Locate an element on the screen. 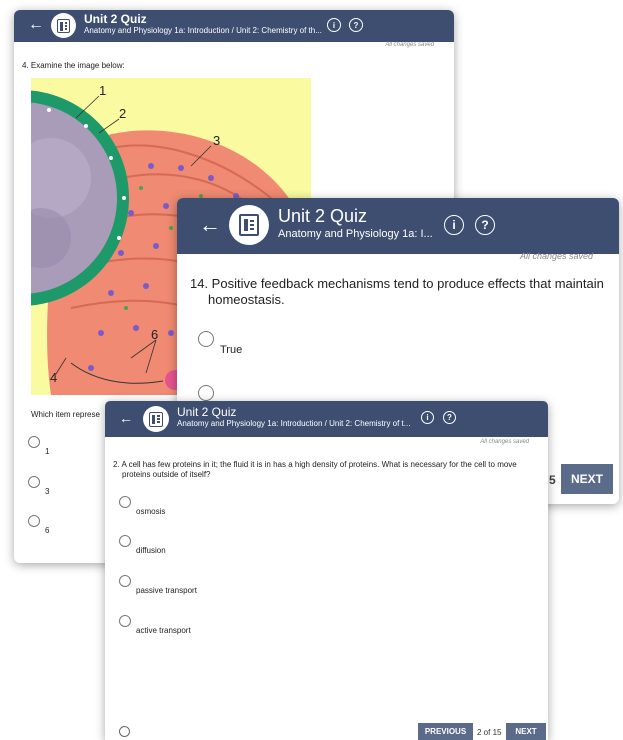  answer-option: 3 is located at coordinates (47, 491).